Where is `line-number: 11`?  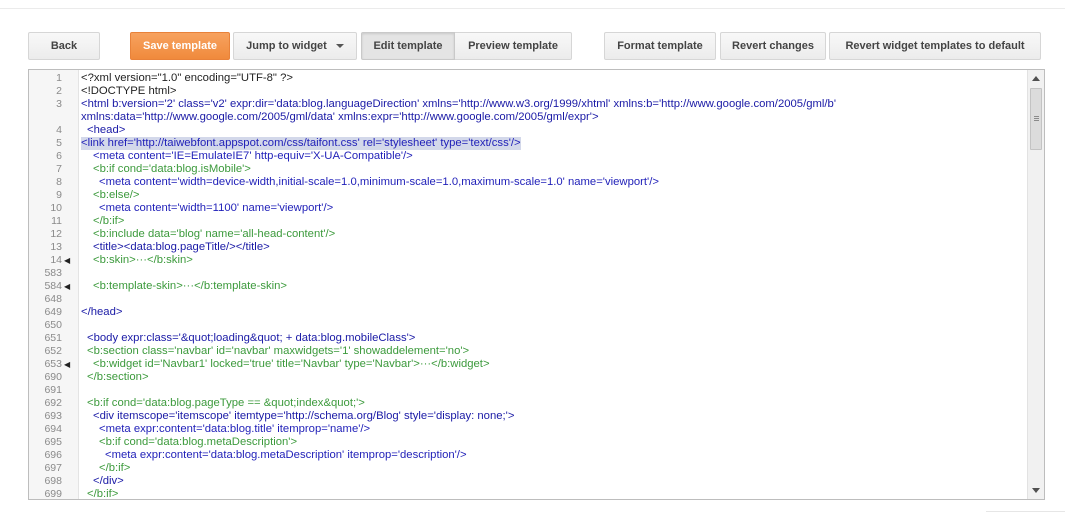 line-number: 11 is located at coordinates (56, 221).